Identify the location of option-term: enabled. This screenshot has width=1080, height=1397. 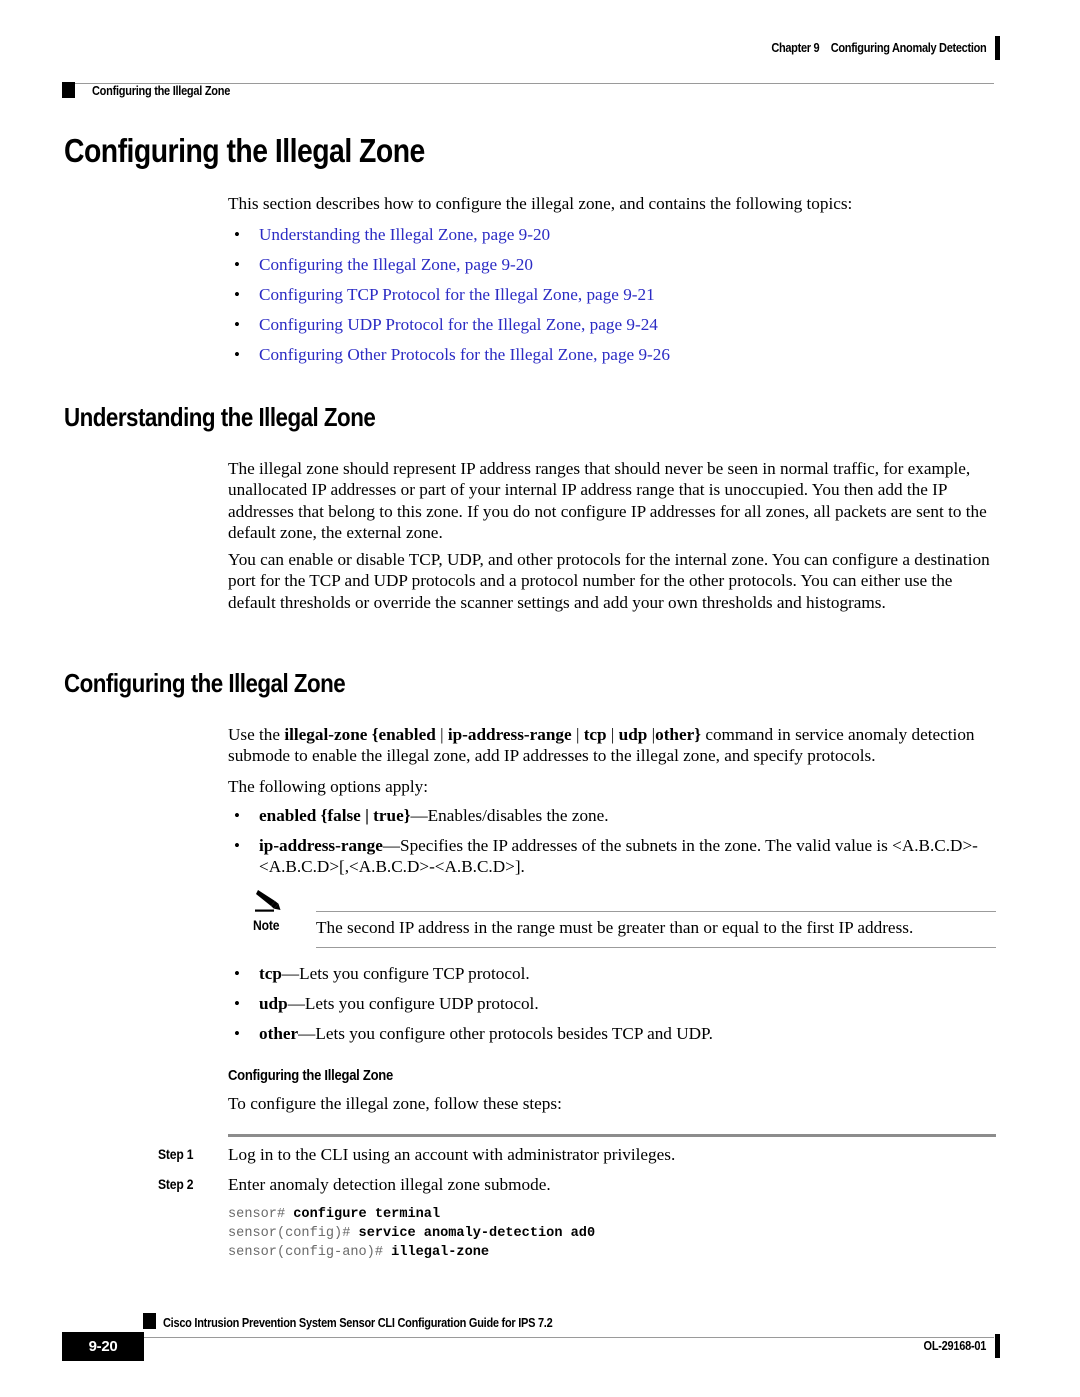
(288, 815).